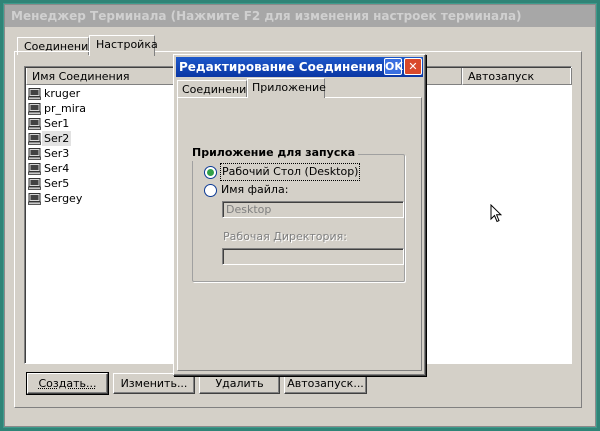  What do you see at coordinates (313, 256) in the screenshot?
I see `workdir-field` at bounding box center [313, 256].